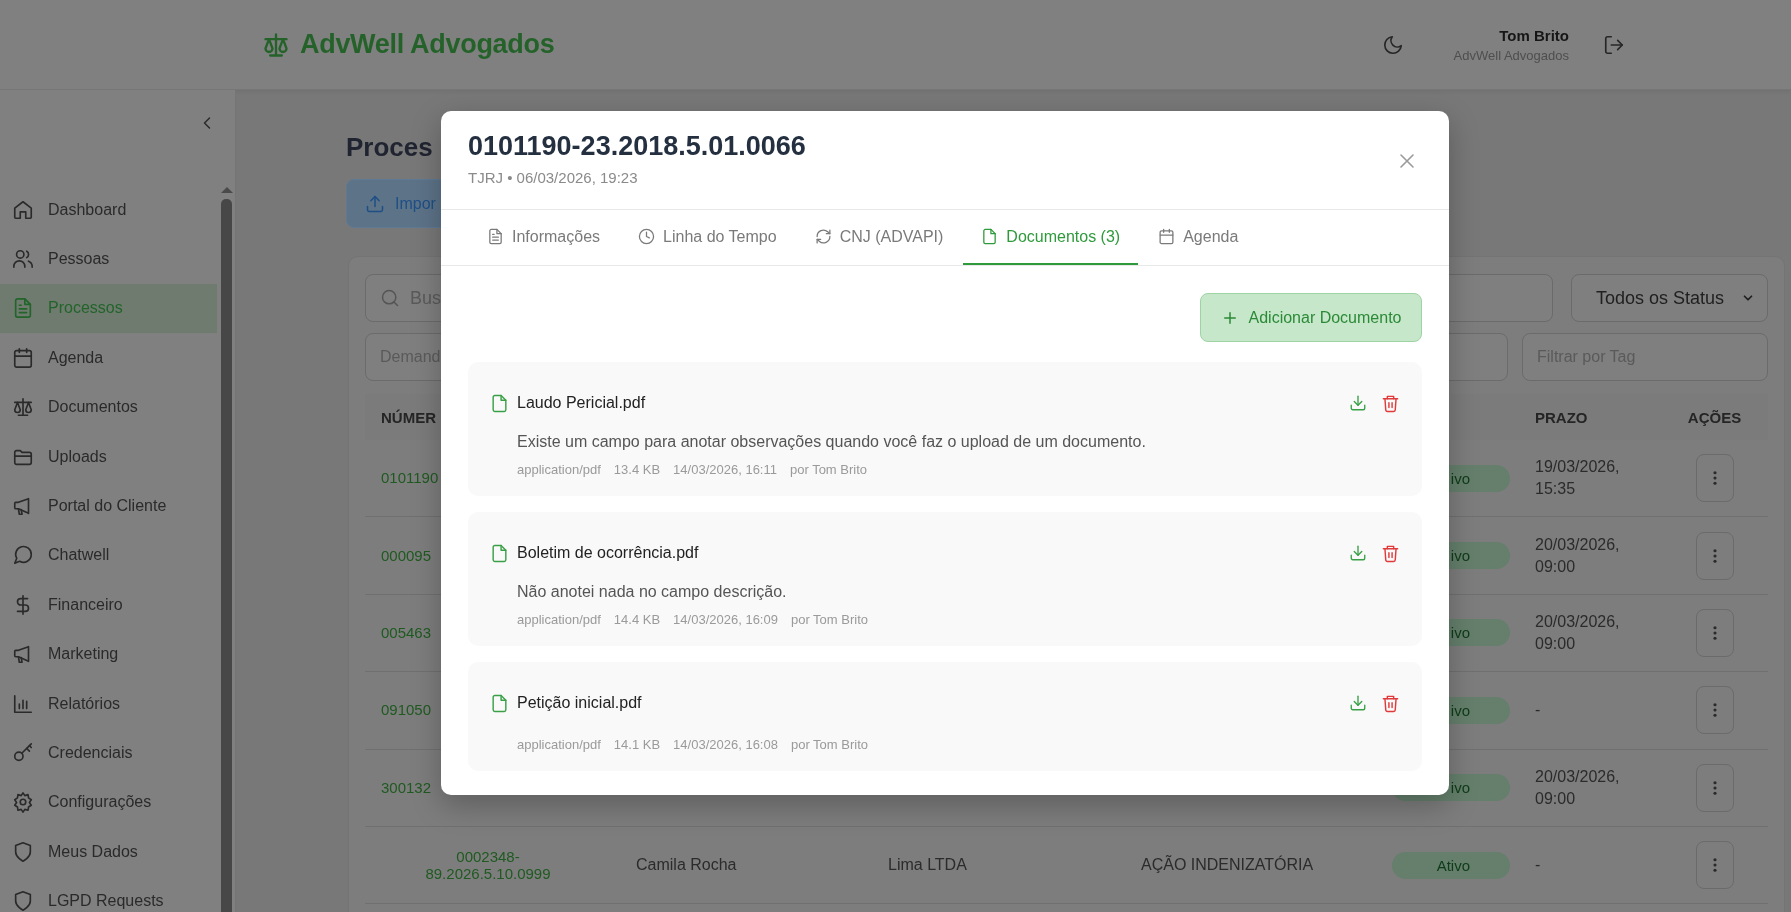  Describe the element at coordinates (928, 865) in the screenshot. I see `table-cell-text: Lima LTDA` at that location.